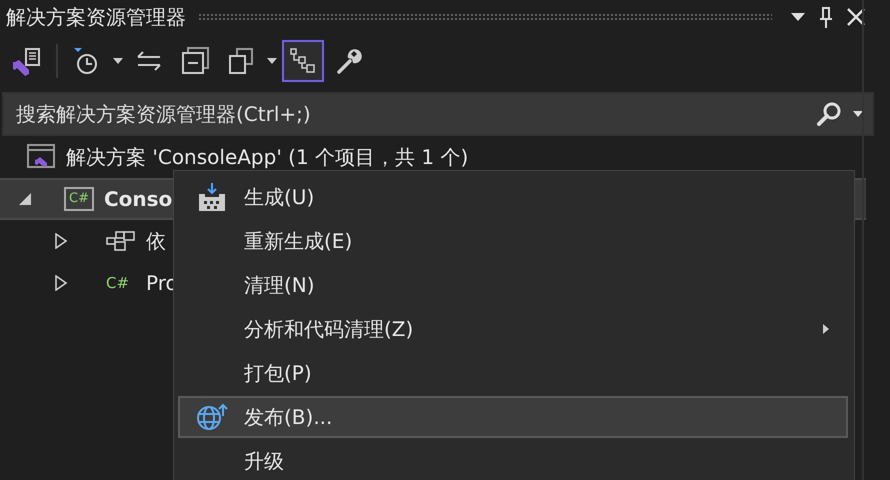 The width and height of the screenshot is (890, 480). I want to click on csharp-file-icon: C#, so click(121, 283).